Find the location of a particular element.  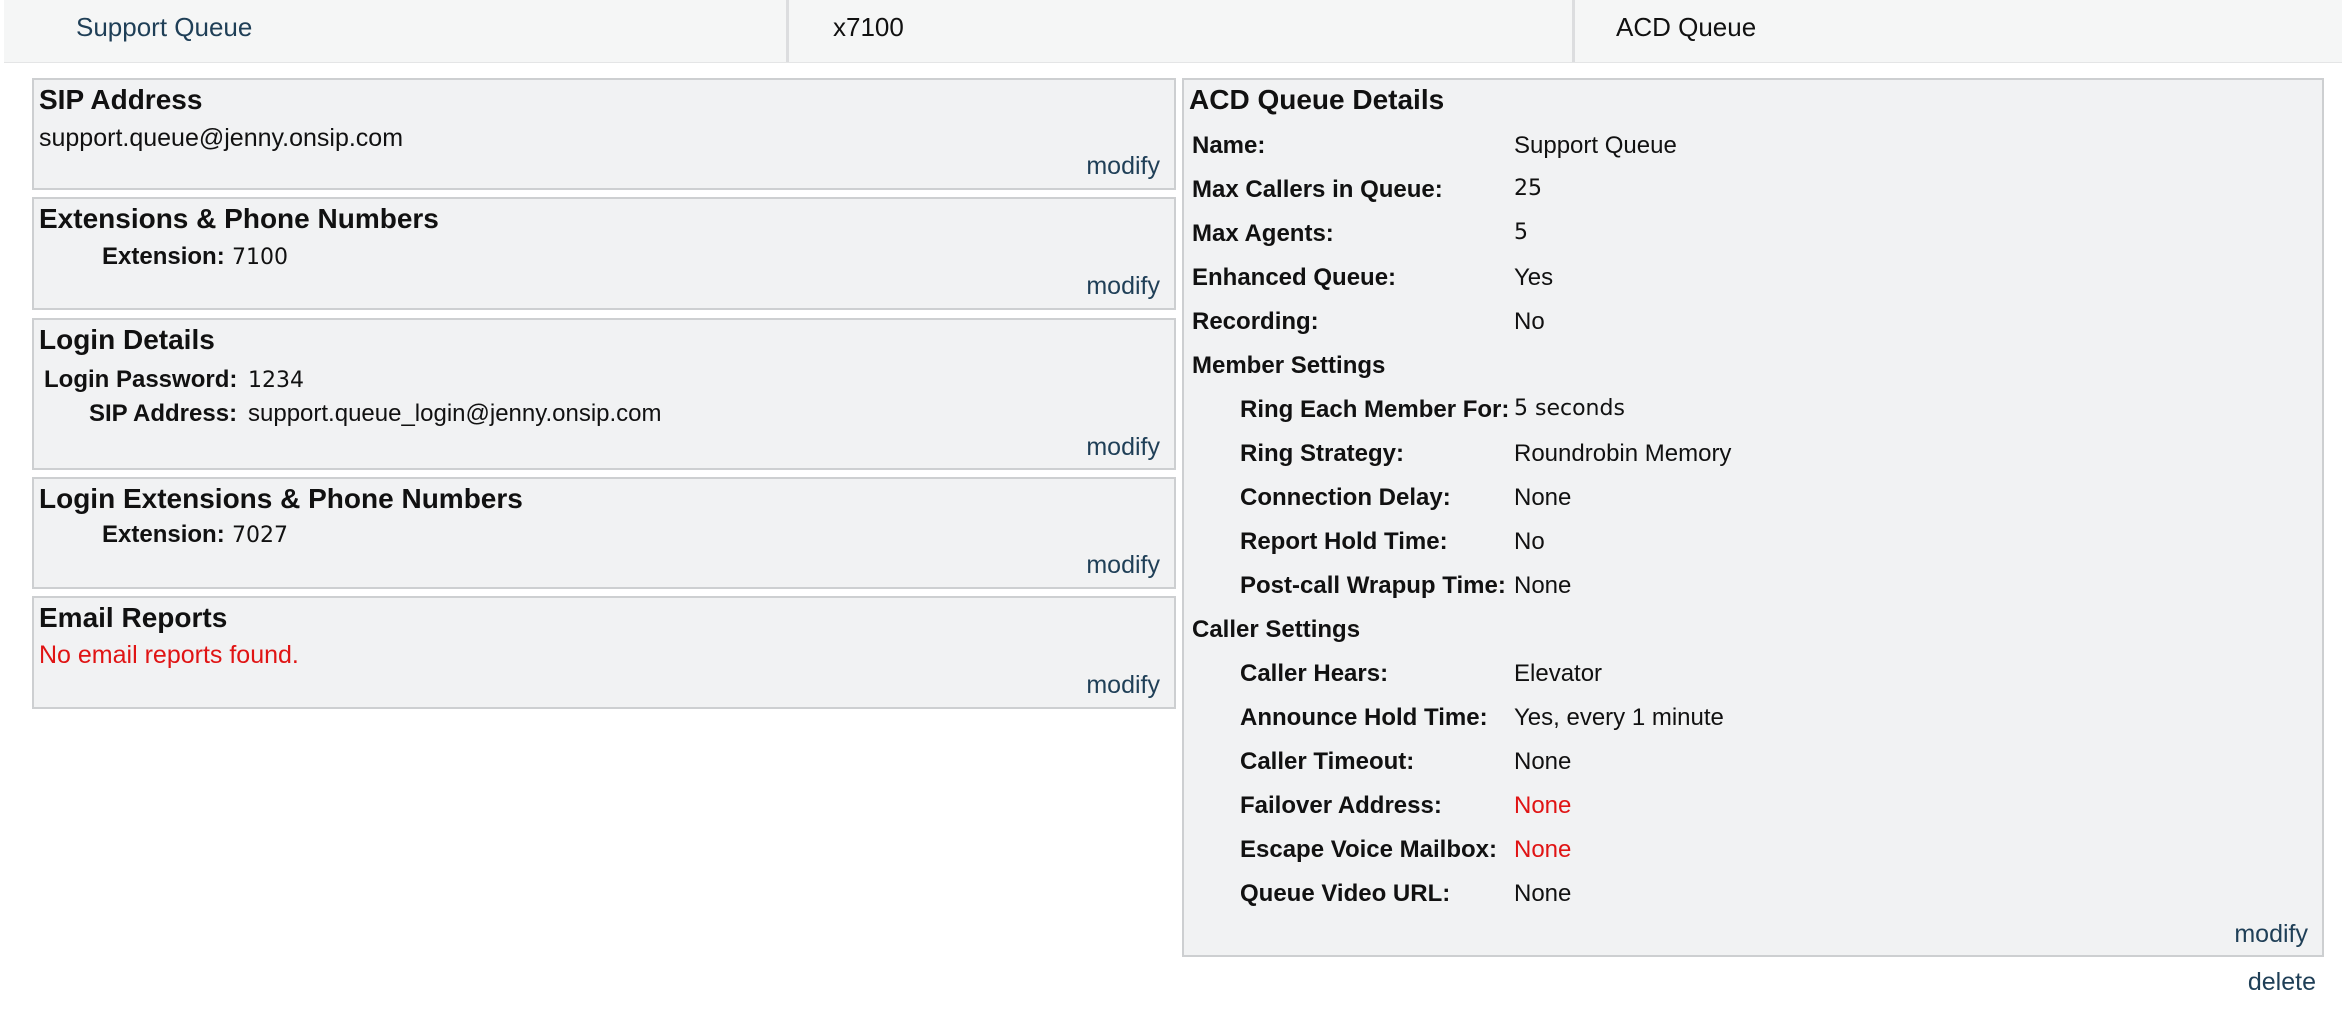

wrapup-label: Post-call Wrapup Time: is located at coordinates (1373, 585).